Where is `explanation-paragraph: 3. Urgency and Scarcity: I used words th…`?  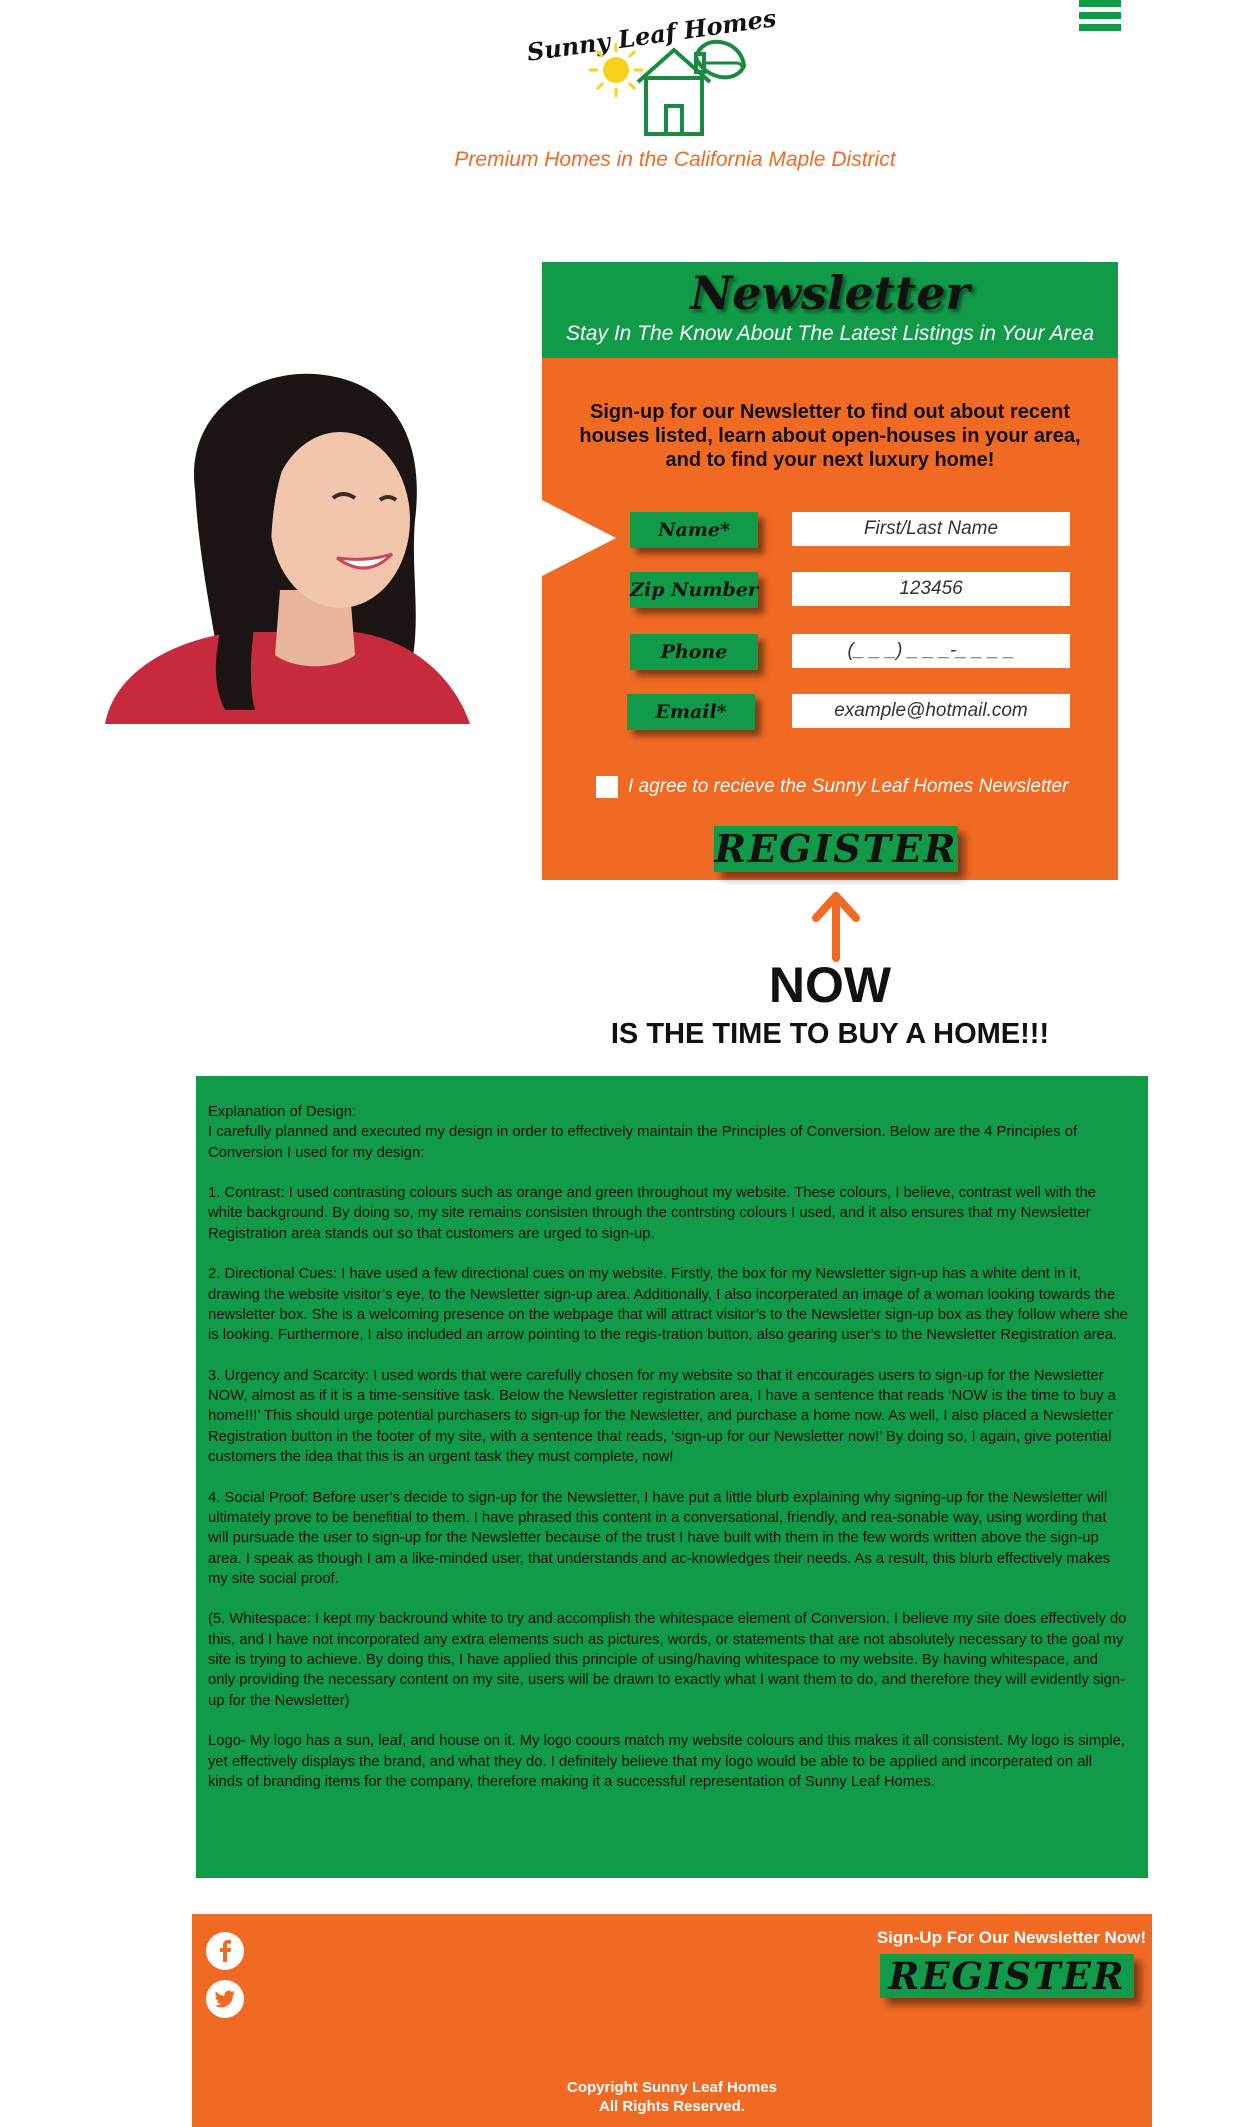
explanation-paragraph: 3. Urgency and Scarcity: I used words th… is located at coordinates (662, 1416).